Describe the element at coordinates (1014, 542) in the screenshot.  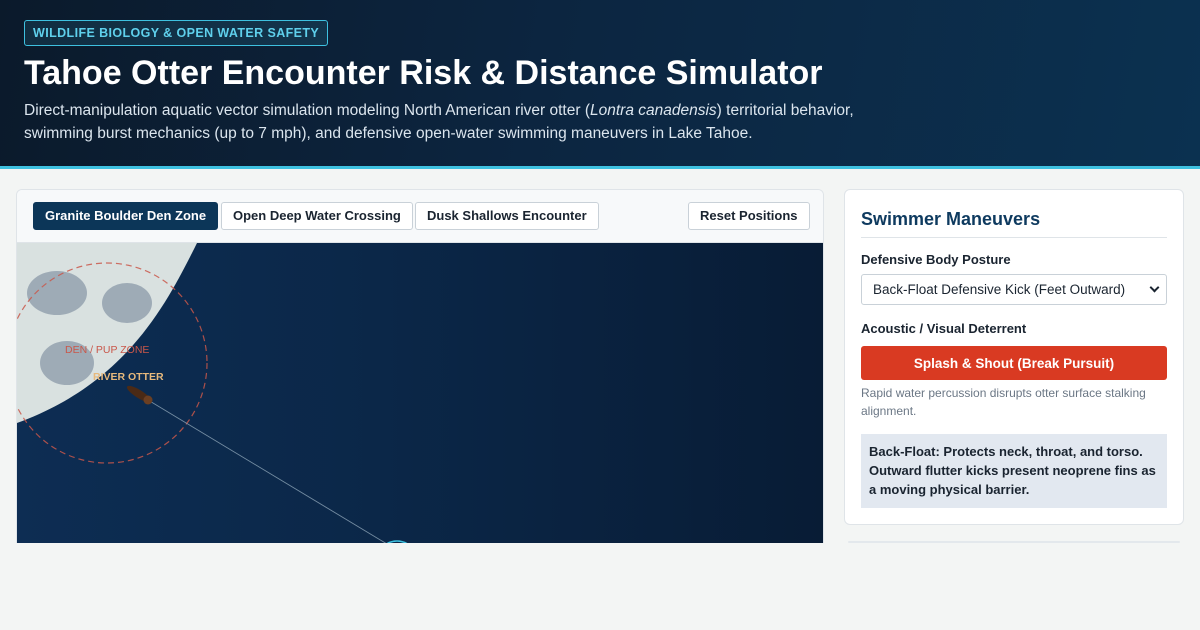
I see `secondary-panel` at that location.